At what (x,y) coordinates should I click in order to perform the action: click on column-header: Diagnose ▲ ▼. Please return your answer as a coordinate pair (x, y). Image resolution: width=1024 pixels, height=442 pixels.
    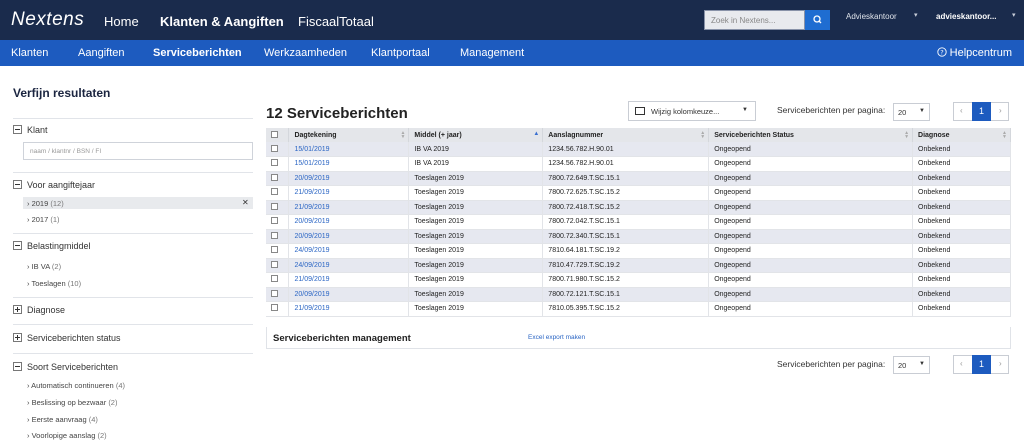
    Looking at the image, I should click on (961, 135).